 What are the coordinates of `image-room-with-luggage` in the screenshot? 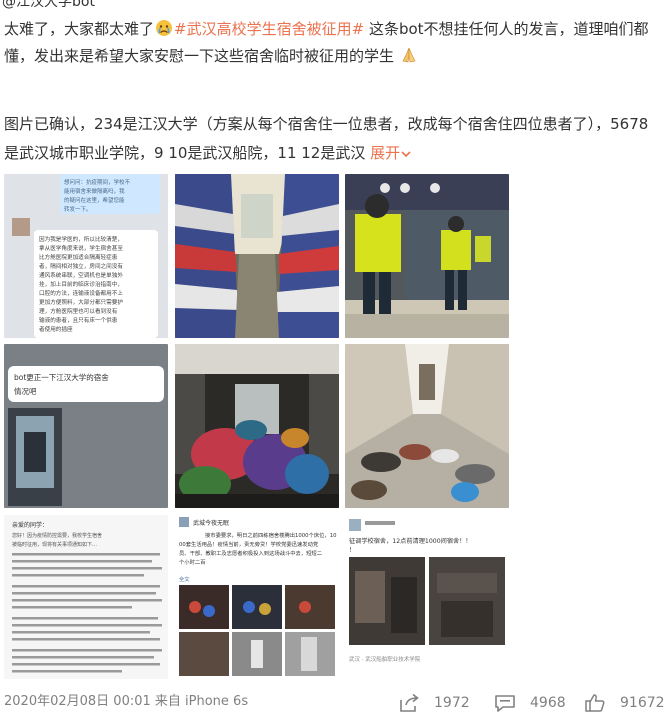 It's located at (257, 426).